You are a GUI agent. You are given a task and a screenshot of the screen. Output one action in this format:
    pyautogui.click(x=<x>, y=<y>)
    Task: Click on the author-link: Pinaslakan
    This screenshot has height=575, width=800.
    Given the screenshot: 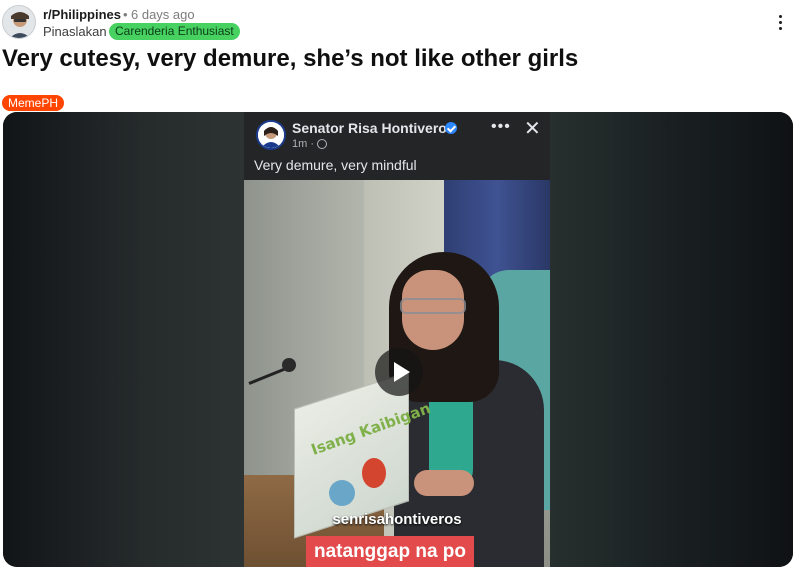 What is the action you would take?
    pyautogui.click(x=75, y=31)
    